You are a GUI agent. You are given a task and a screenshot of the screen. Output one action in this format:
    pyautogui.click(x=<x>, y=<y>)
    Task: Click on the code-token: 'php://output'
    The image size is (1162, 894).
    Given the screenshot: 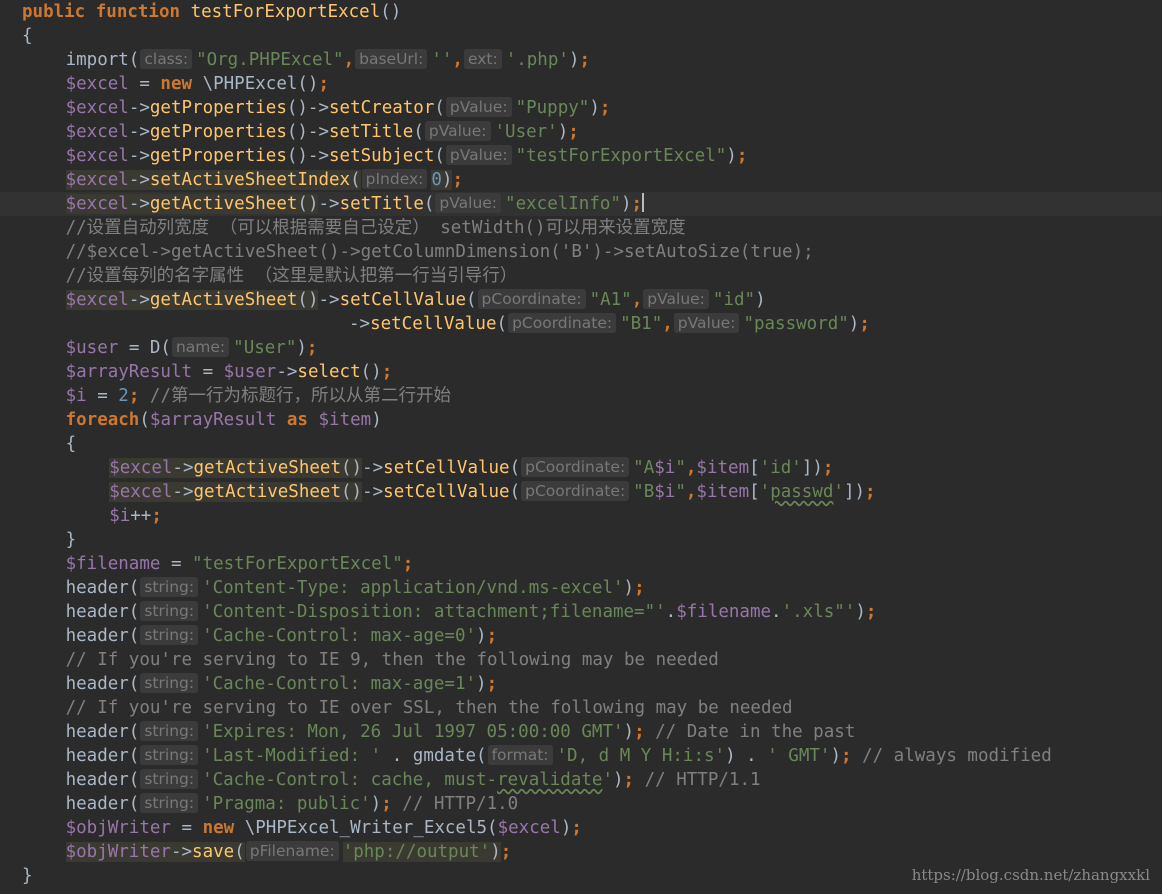 What is the action you would take?
    pyautogui.click(x=416, y=852)
    